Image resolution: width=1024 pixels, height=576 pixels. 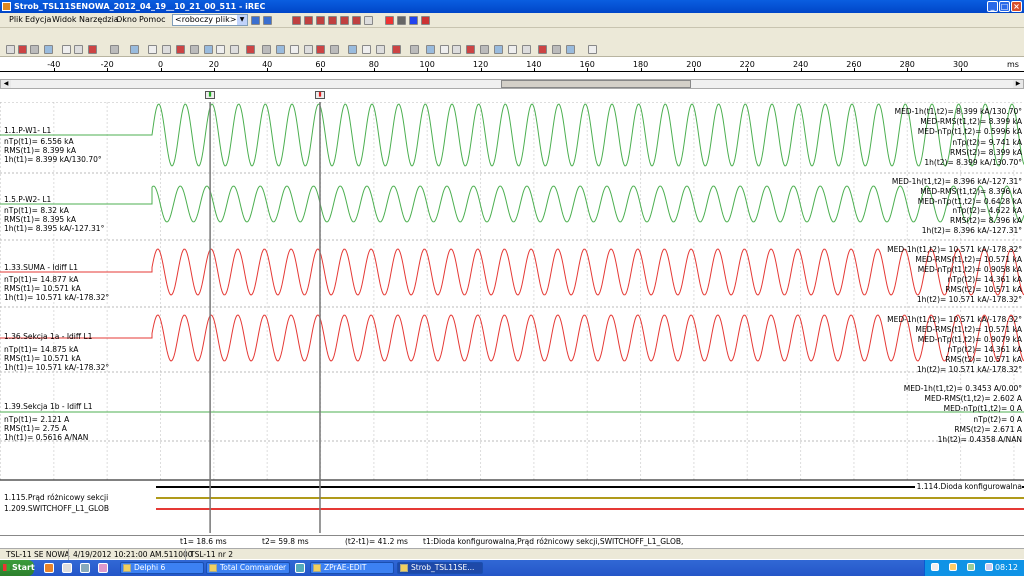 What do you see at coordinates (6, 84) in the screenshot?
I see `scroll-left-icon: ◀` at bounding box center [6, 84].